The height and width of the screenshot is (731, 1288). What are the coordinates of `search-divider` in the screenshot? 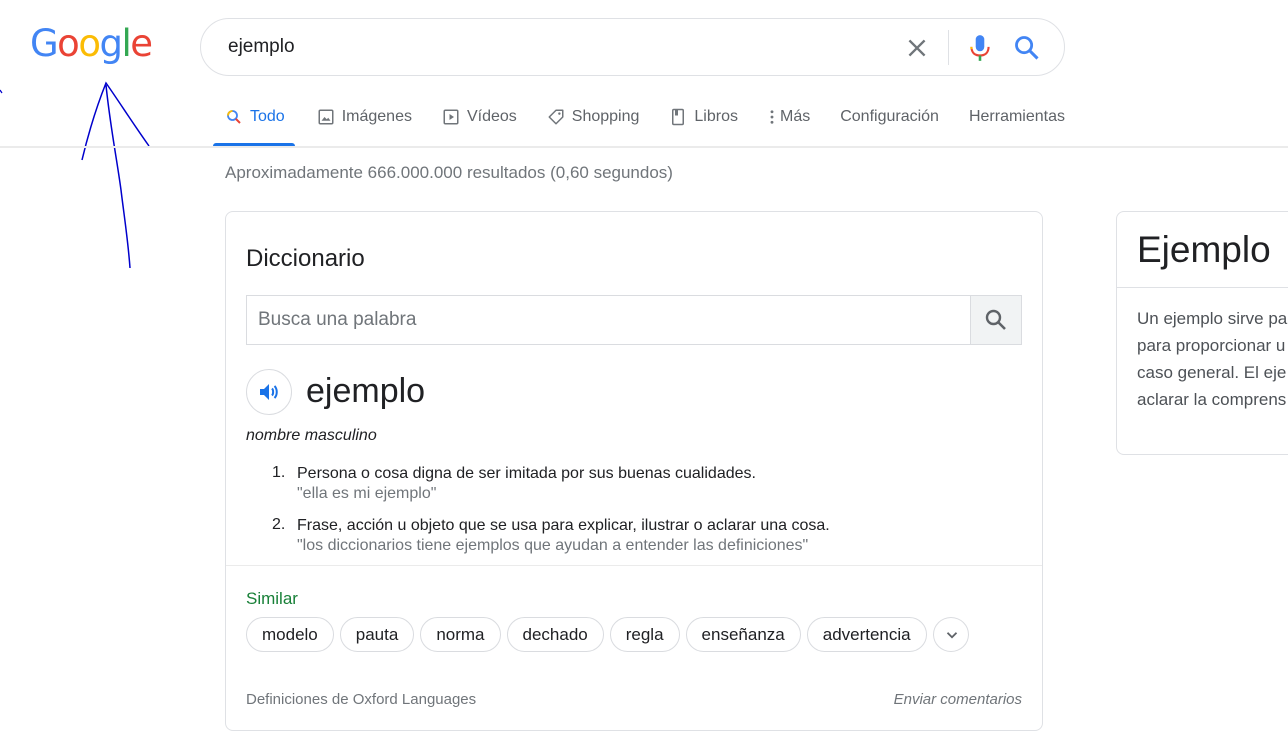 It's located at (948, 47).